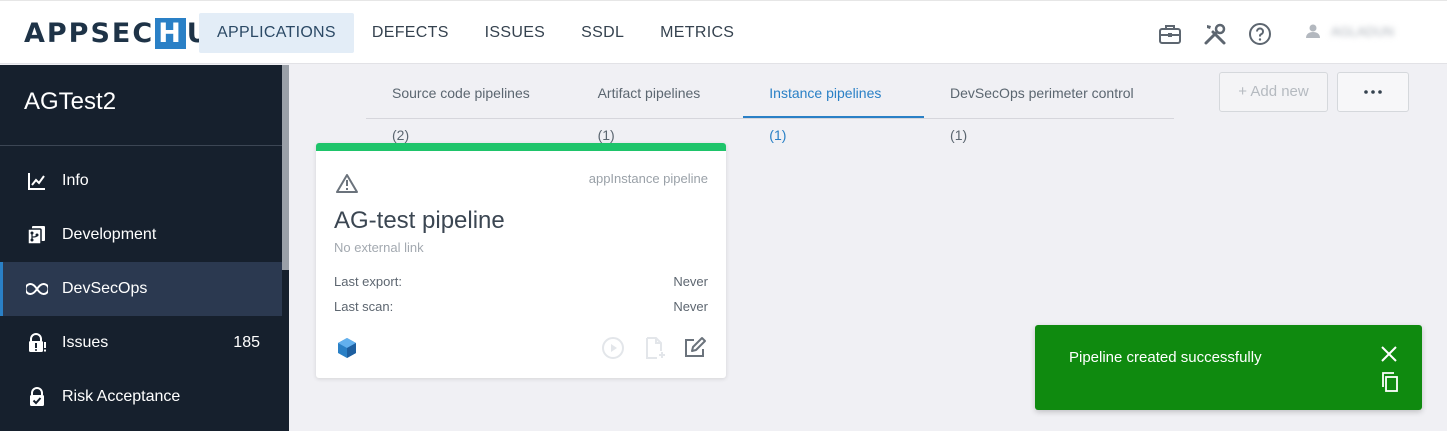 The width and height of the screenshot is (1447, 431). What do you see at coordinates (469, 107) in the screenshot?
I see `tab-source-code-pipelines: Source code pipelines (2)` at bounding box center [469, 107].